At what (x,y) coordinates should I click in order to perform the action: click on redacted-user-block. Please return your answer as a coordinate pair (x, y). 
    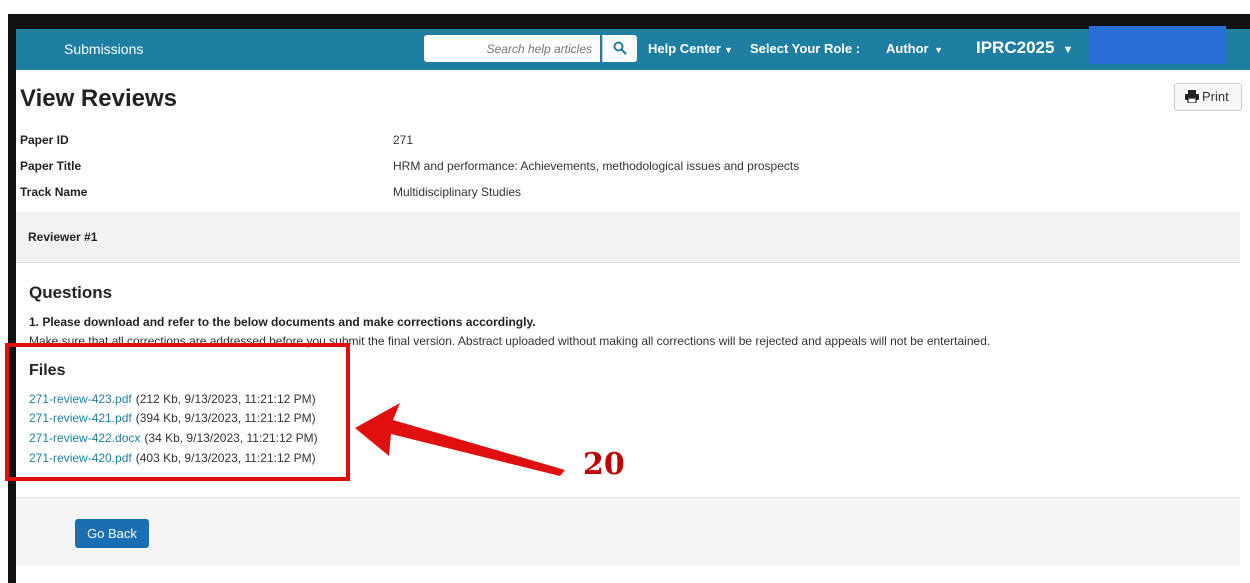
    Looking at the image, I should click on (1157, 45).